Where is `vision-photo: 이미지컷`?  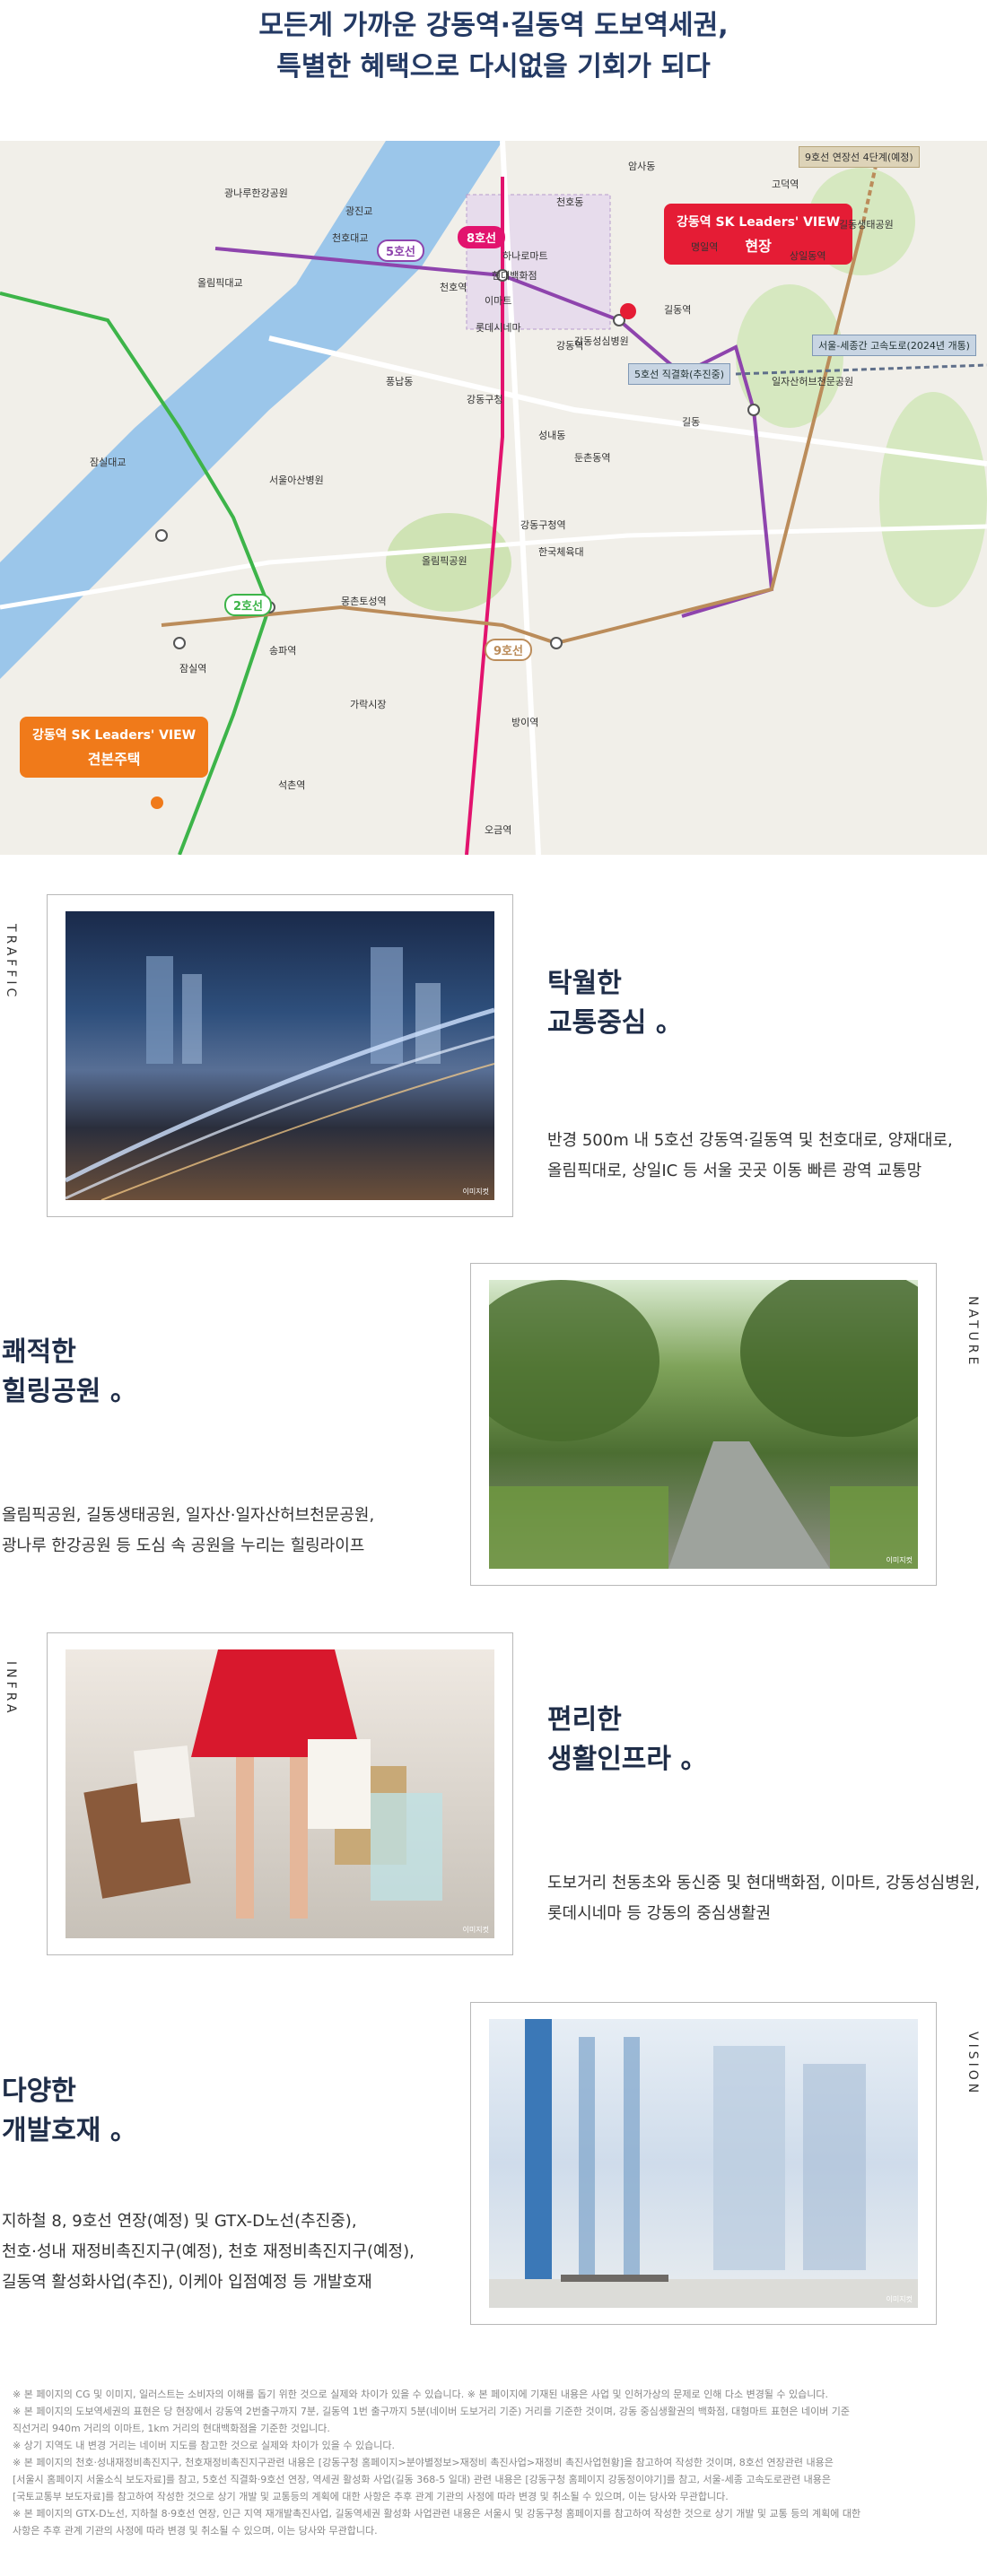 vision-photo: 이미지컷 is located at coordinates (703, 2163).